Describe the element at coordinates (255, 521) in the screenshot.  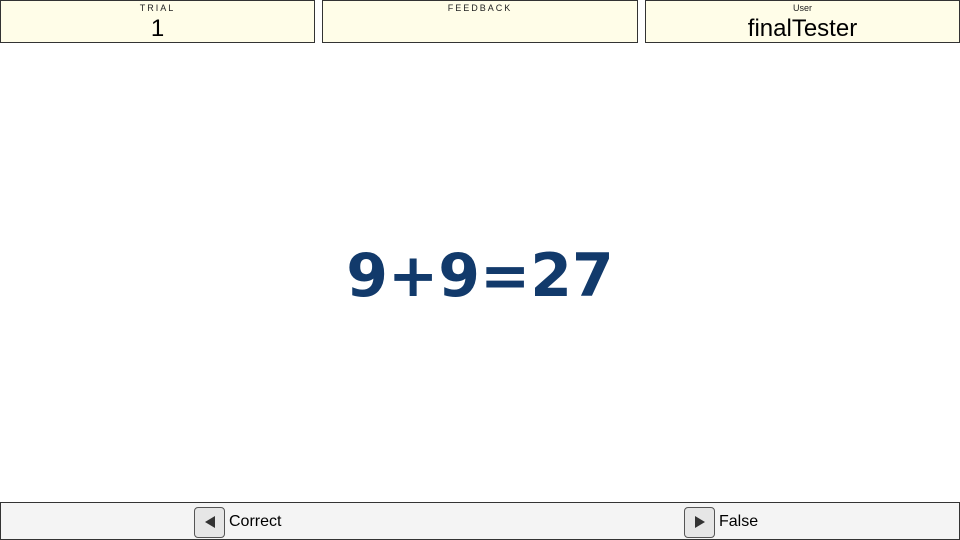
I see `correct-label: Correct` at that location.